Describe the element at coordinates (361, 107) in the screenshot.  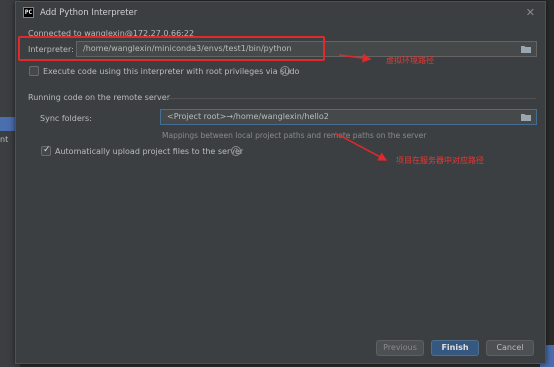
I see `annotation-arrows` at that location.